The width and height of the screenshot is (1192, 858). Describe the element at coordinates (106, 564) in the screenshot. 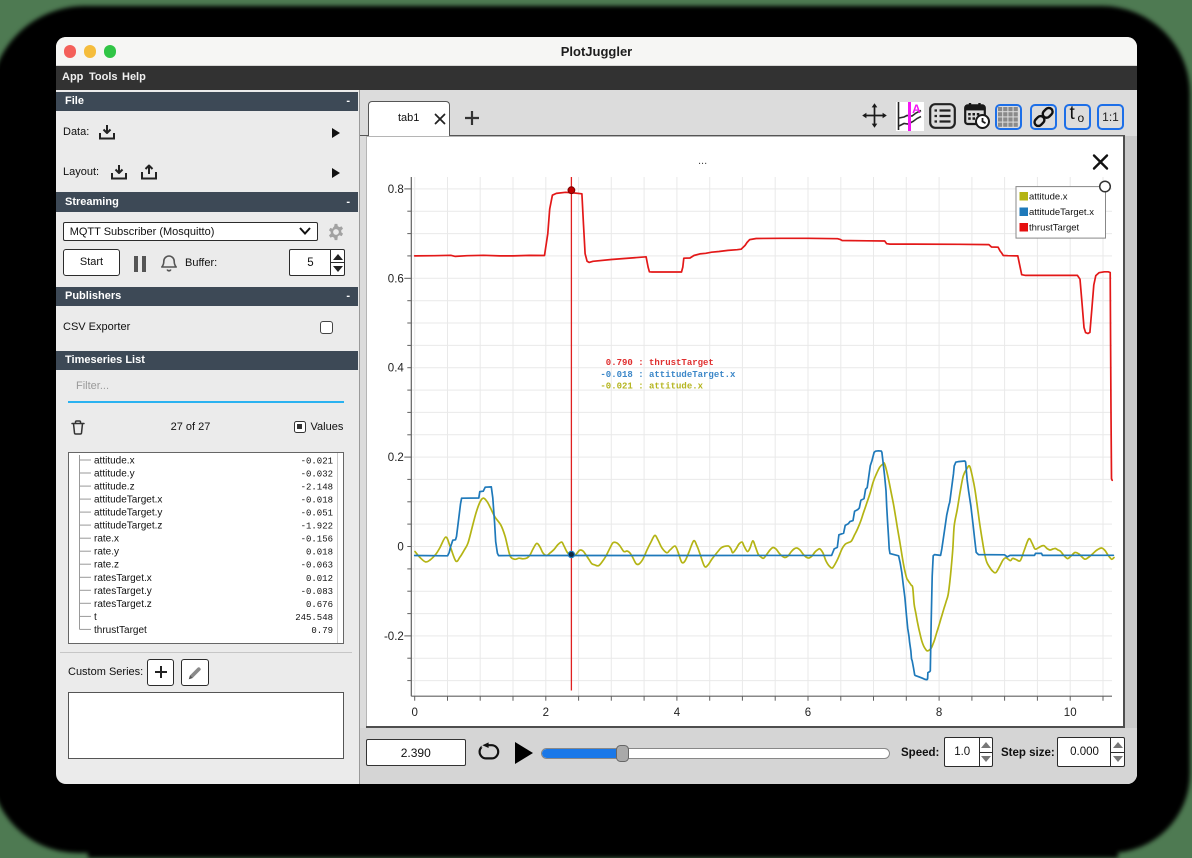

I see `svg-text: rate.z` at that location.